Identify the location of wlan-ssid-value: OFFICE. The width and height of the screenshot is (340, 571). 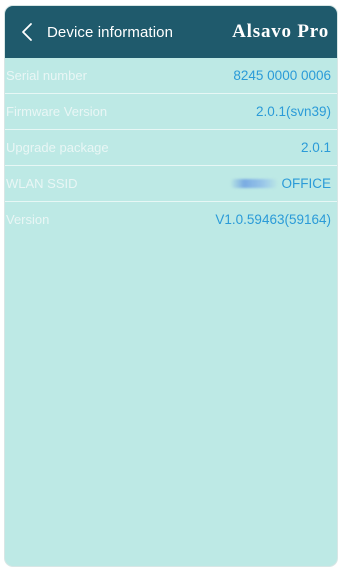
(306, 183).